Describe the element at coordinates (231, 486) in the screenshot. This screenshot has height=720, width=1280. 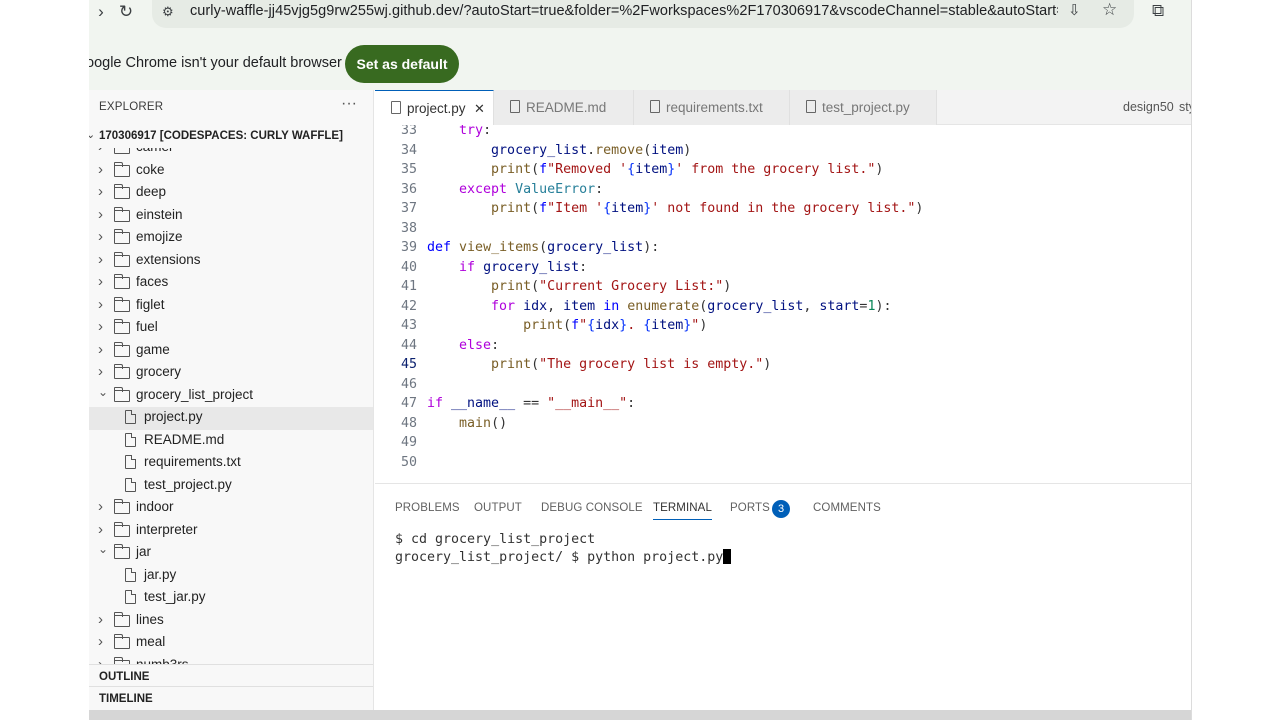
I see `tree-file: test_project.py` at that location.